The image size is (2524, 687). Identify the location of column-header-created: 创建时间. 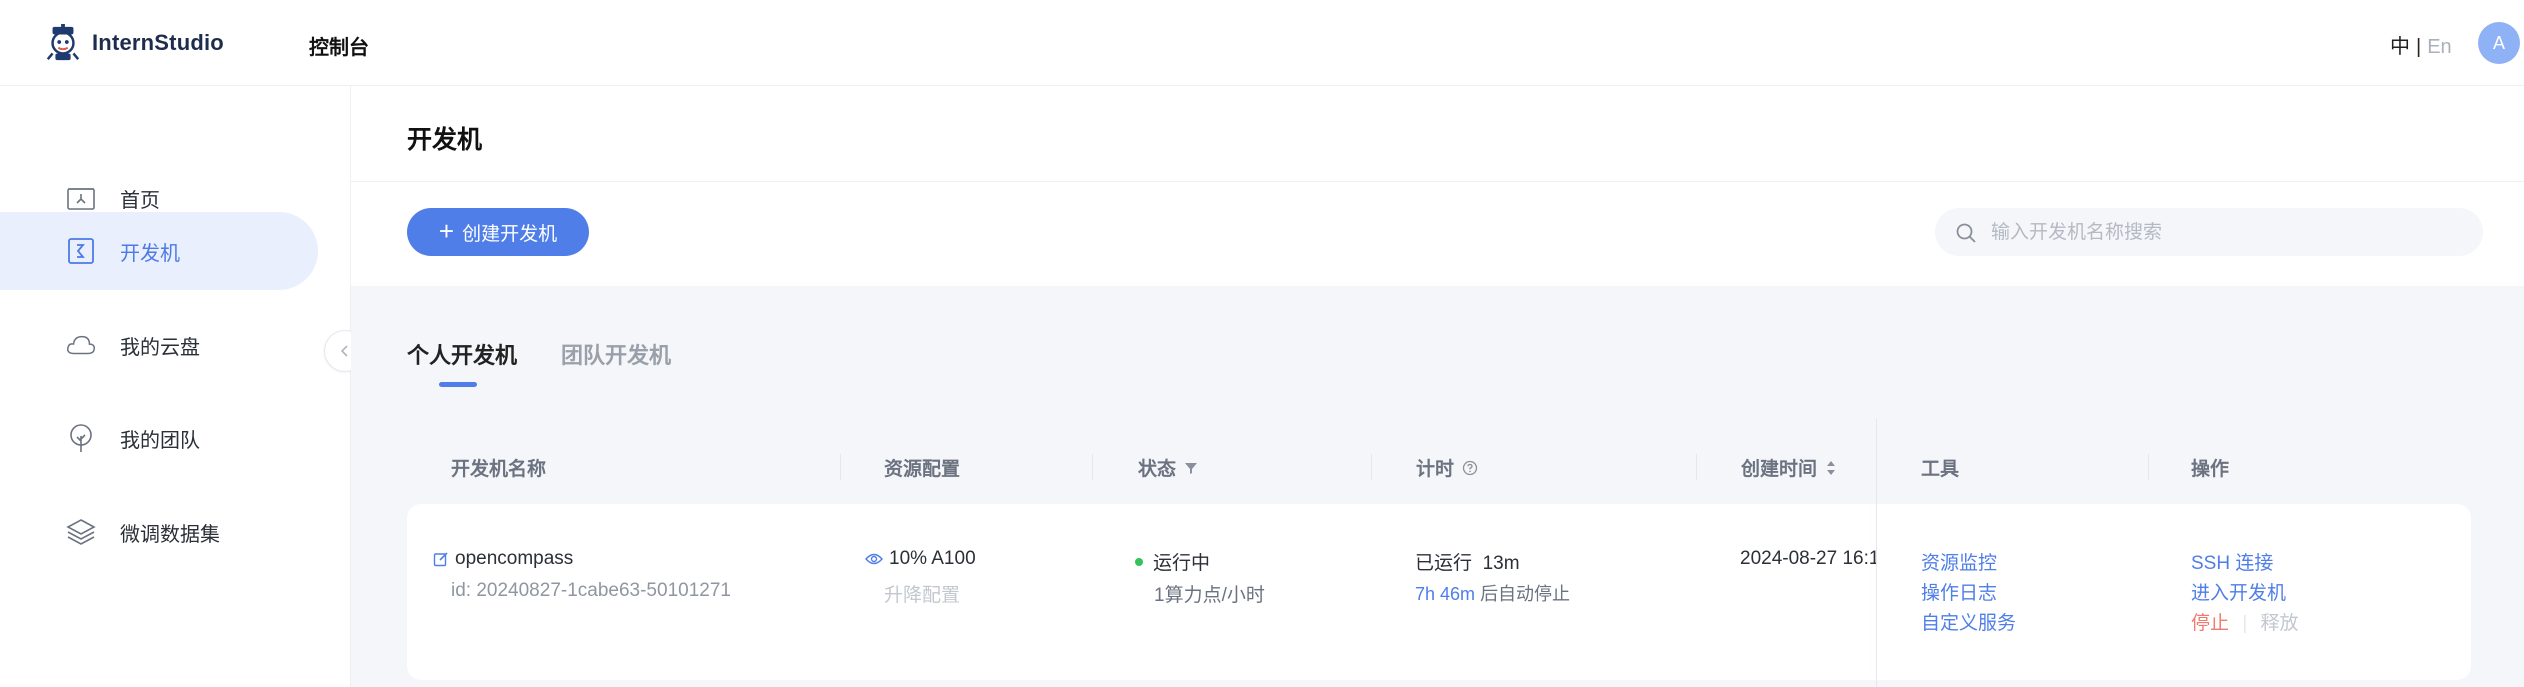
(1789, 467).